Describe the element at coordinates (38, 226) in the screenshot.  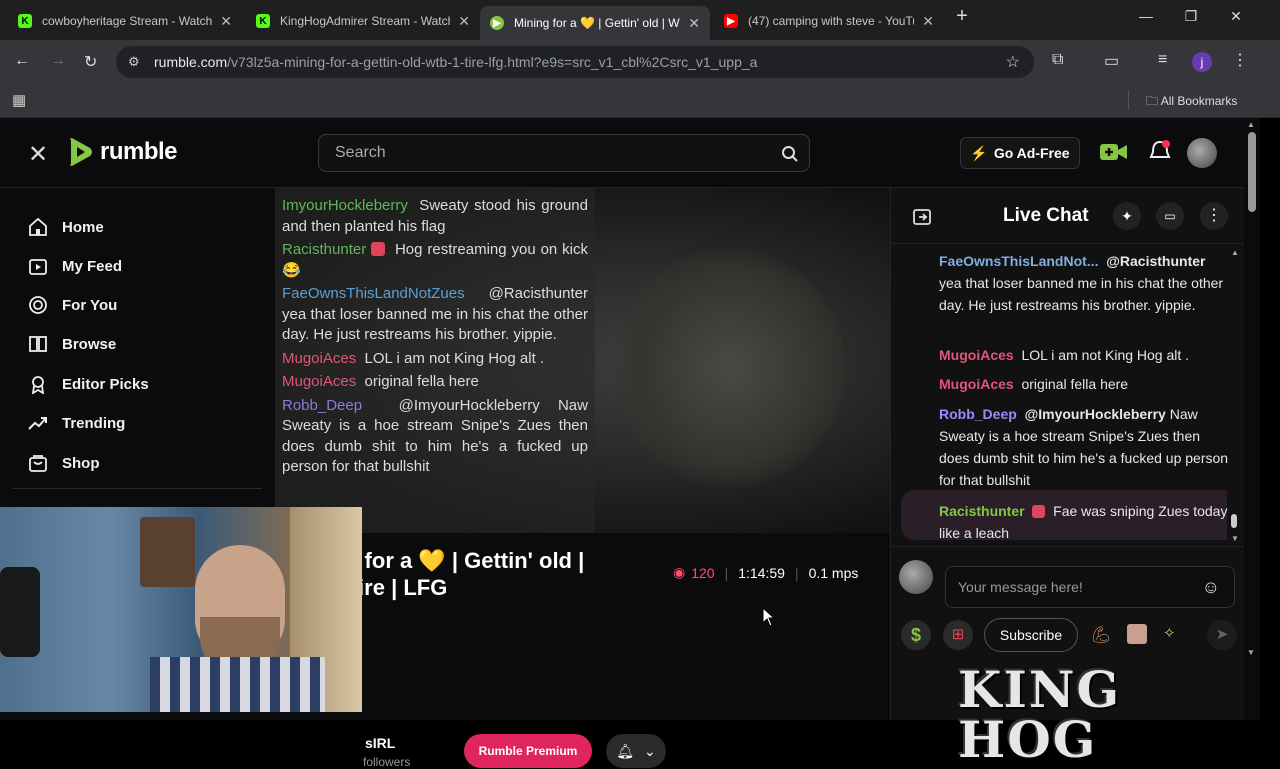
I see `home-icon` at that location.